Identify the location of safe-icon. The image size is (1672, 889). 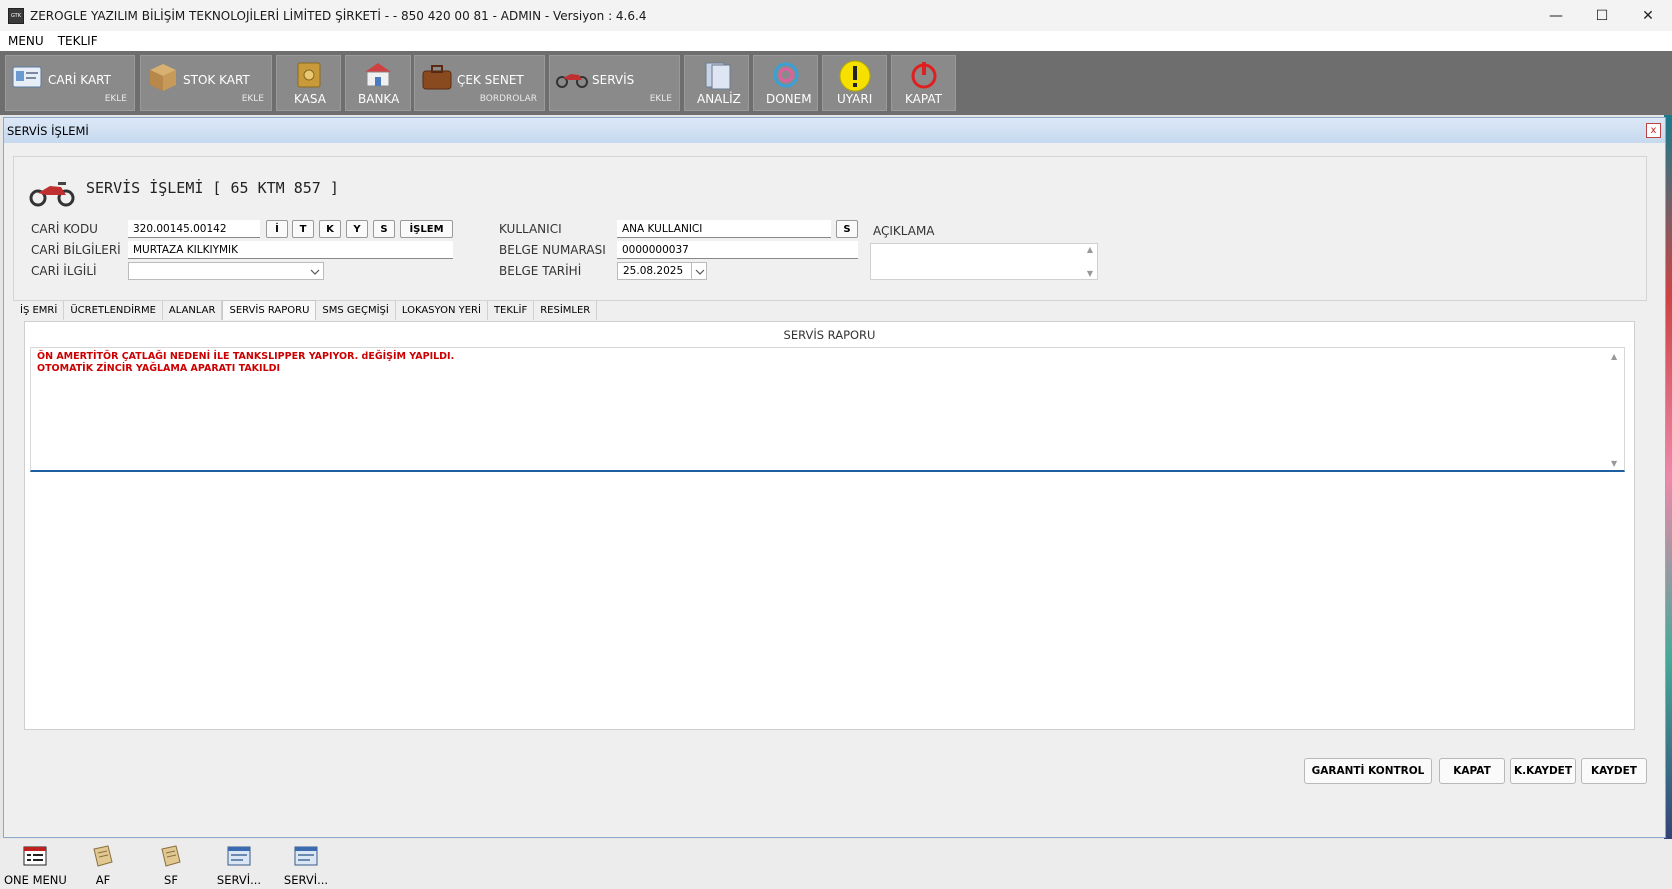
(309, 75).